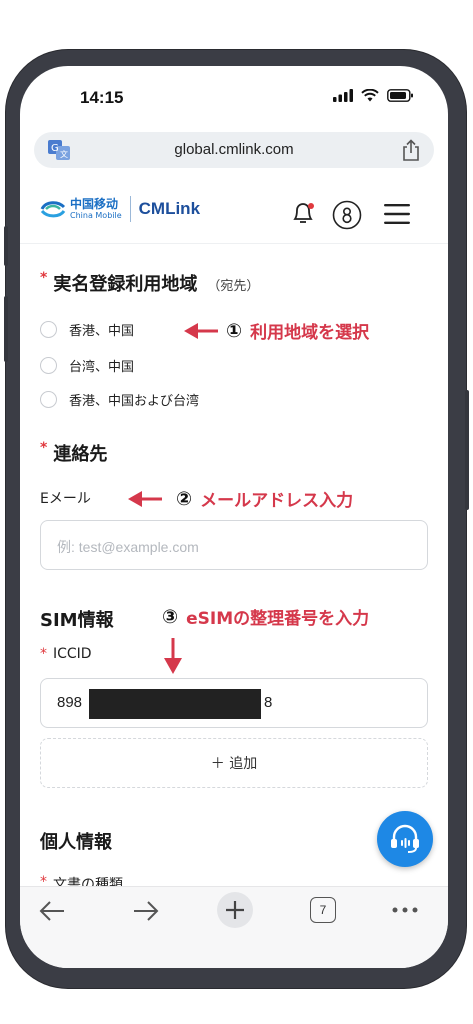 The width and height of the screenshot is (473, 1024). Describe the element at coordinates (343, 95) in the screenshot. I see `signal-icon` at that location.